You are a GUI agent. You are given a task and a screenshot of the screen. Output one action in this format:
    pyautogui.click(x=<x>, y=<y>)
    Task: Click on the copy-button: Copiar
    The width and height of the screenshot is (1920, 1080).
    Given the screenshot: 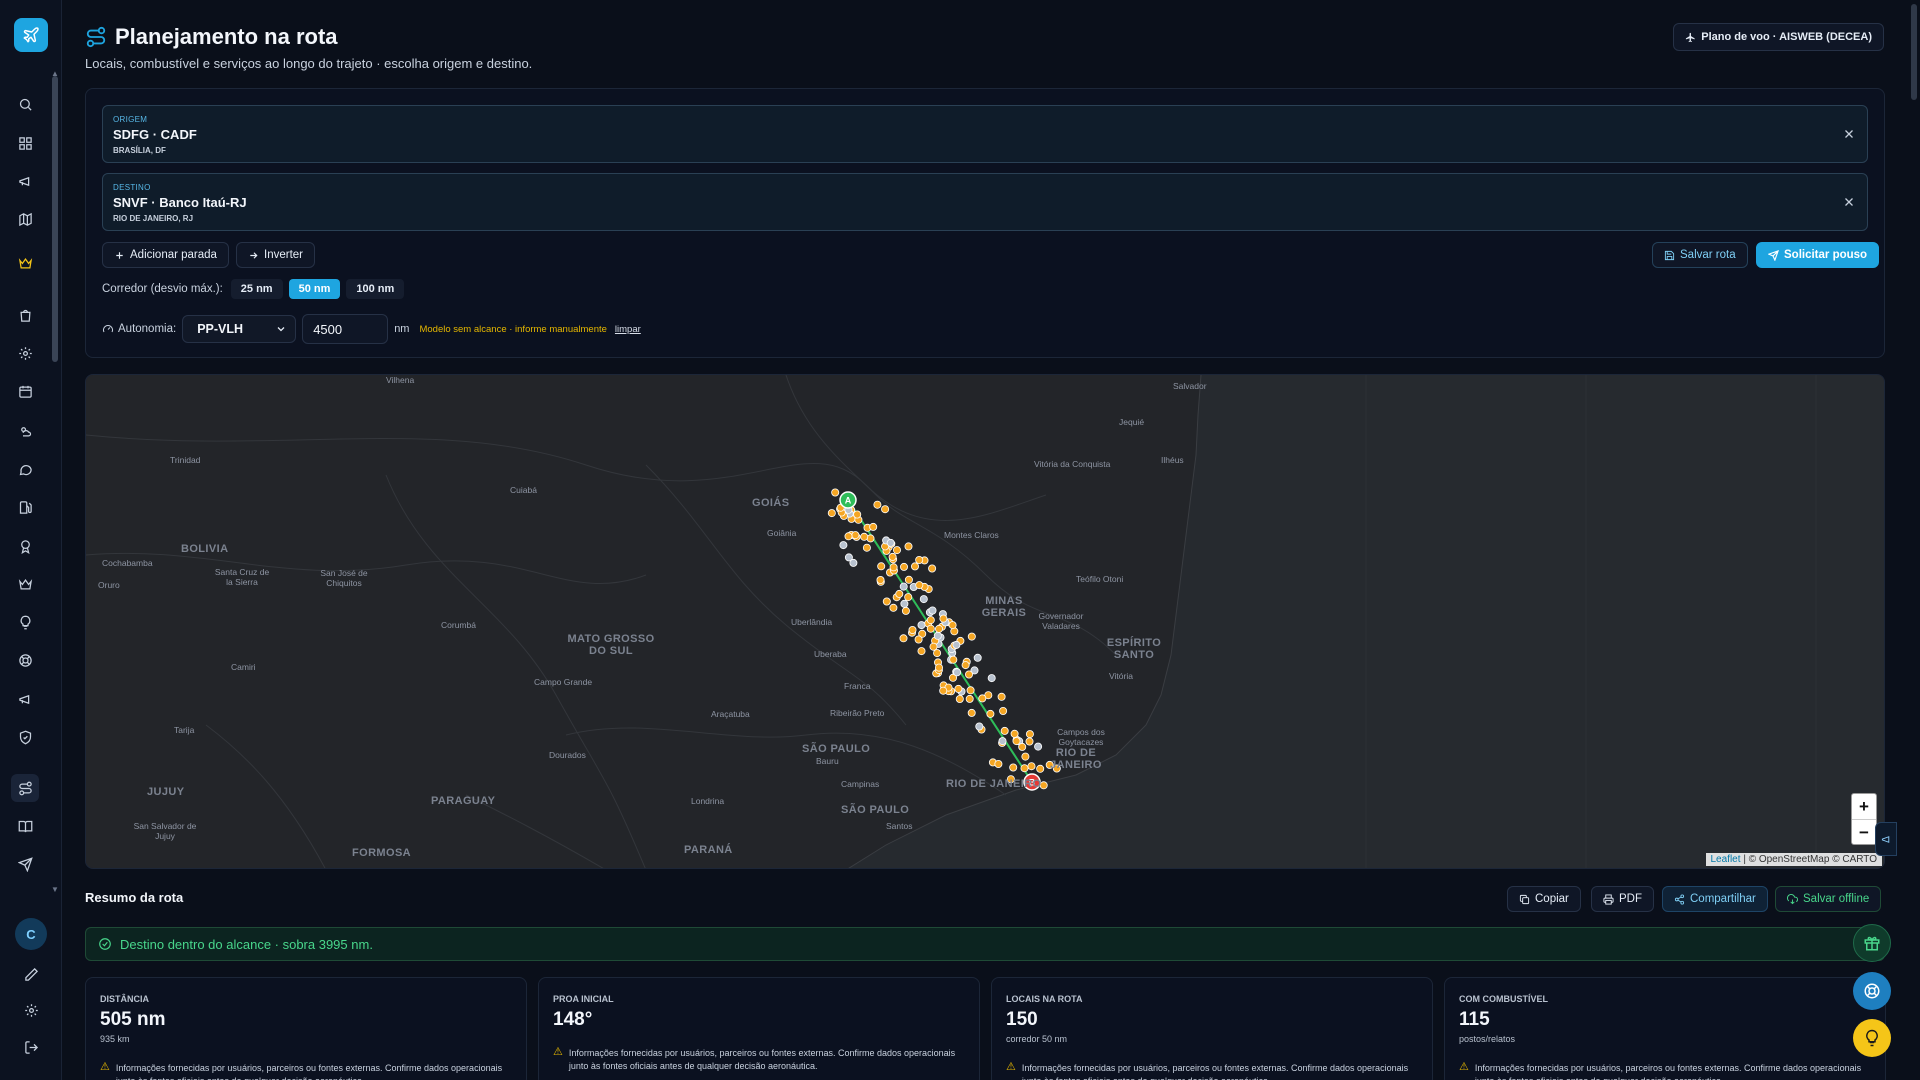 What is the action you would take?
    pyautogui.click(x=1544, y=899)
    